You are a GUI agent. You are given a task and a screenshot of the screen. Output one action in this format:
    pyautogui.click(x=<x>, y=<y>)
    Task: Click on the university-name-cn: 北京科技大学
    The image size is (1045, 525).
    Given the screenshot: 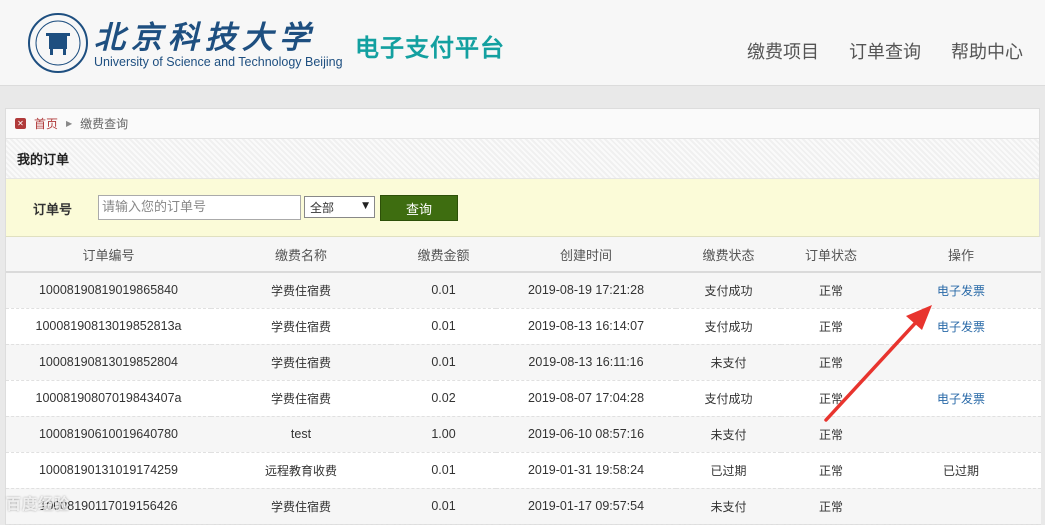 What is the action you would take?
    pyautogui.click(x=205, y=38)
    